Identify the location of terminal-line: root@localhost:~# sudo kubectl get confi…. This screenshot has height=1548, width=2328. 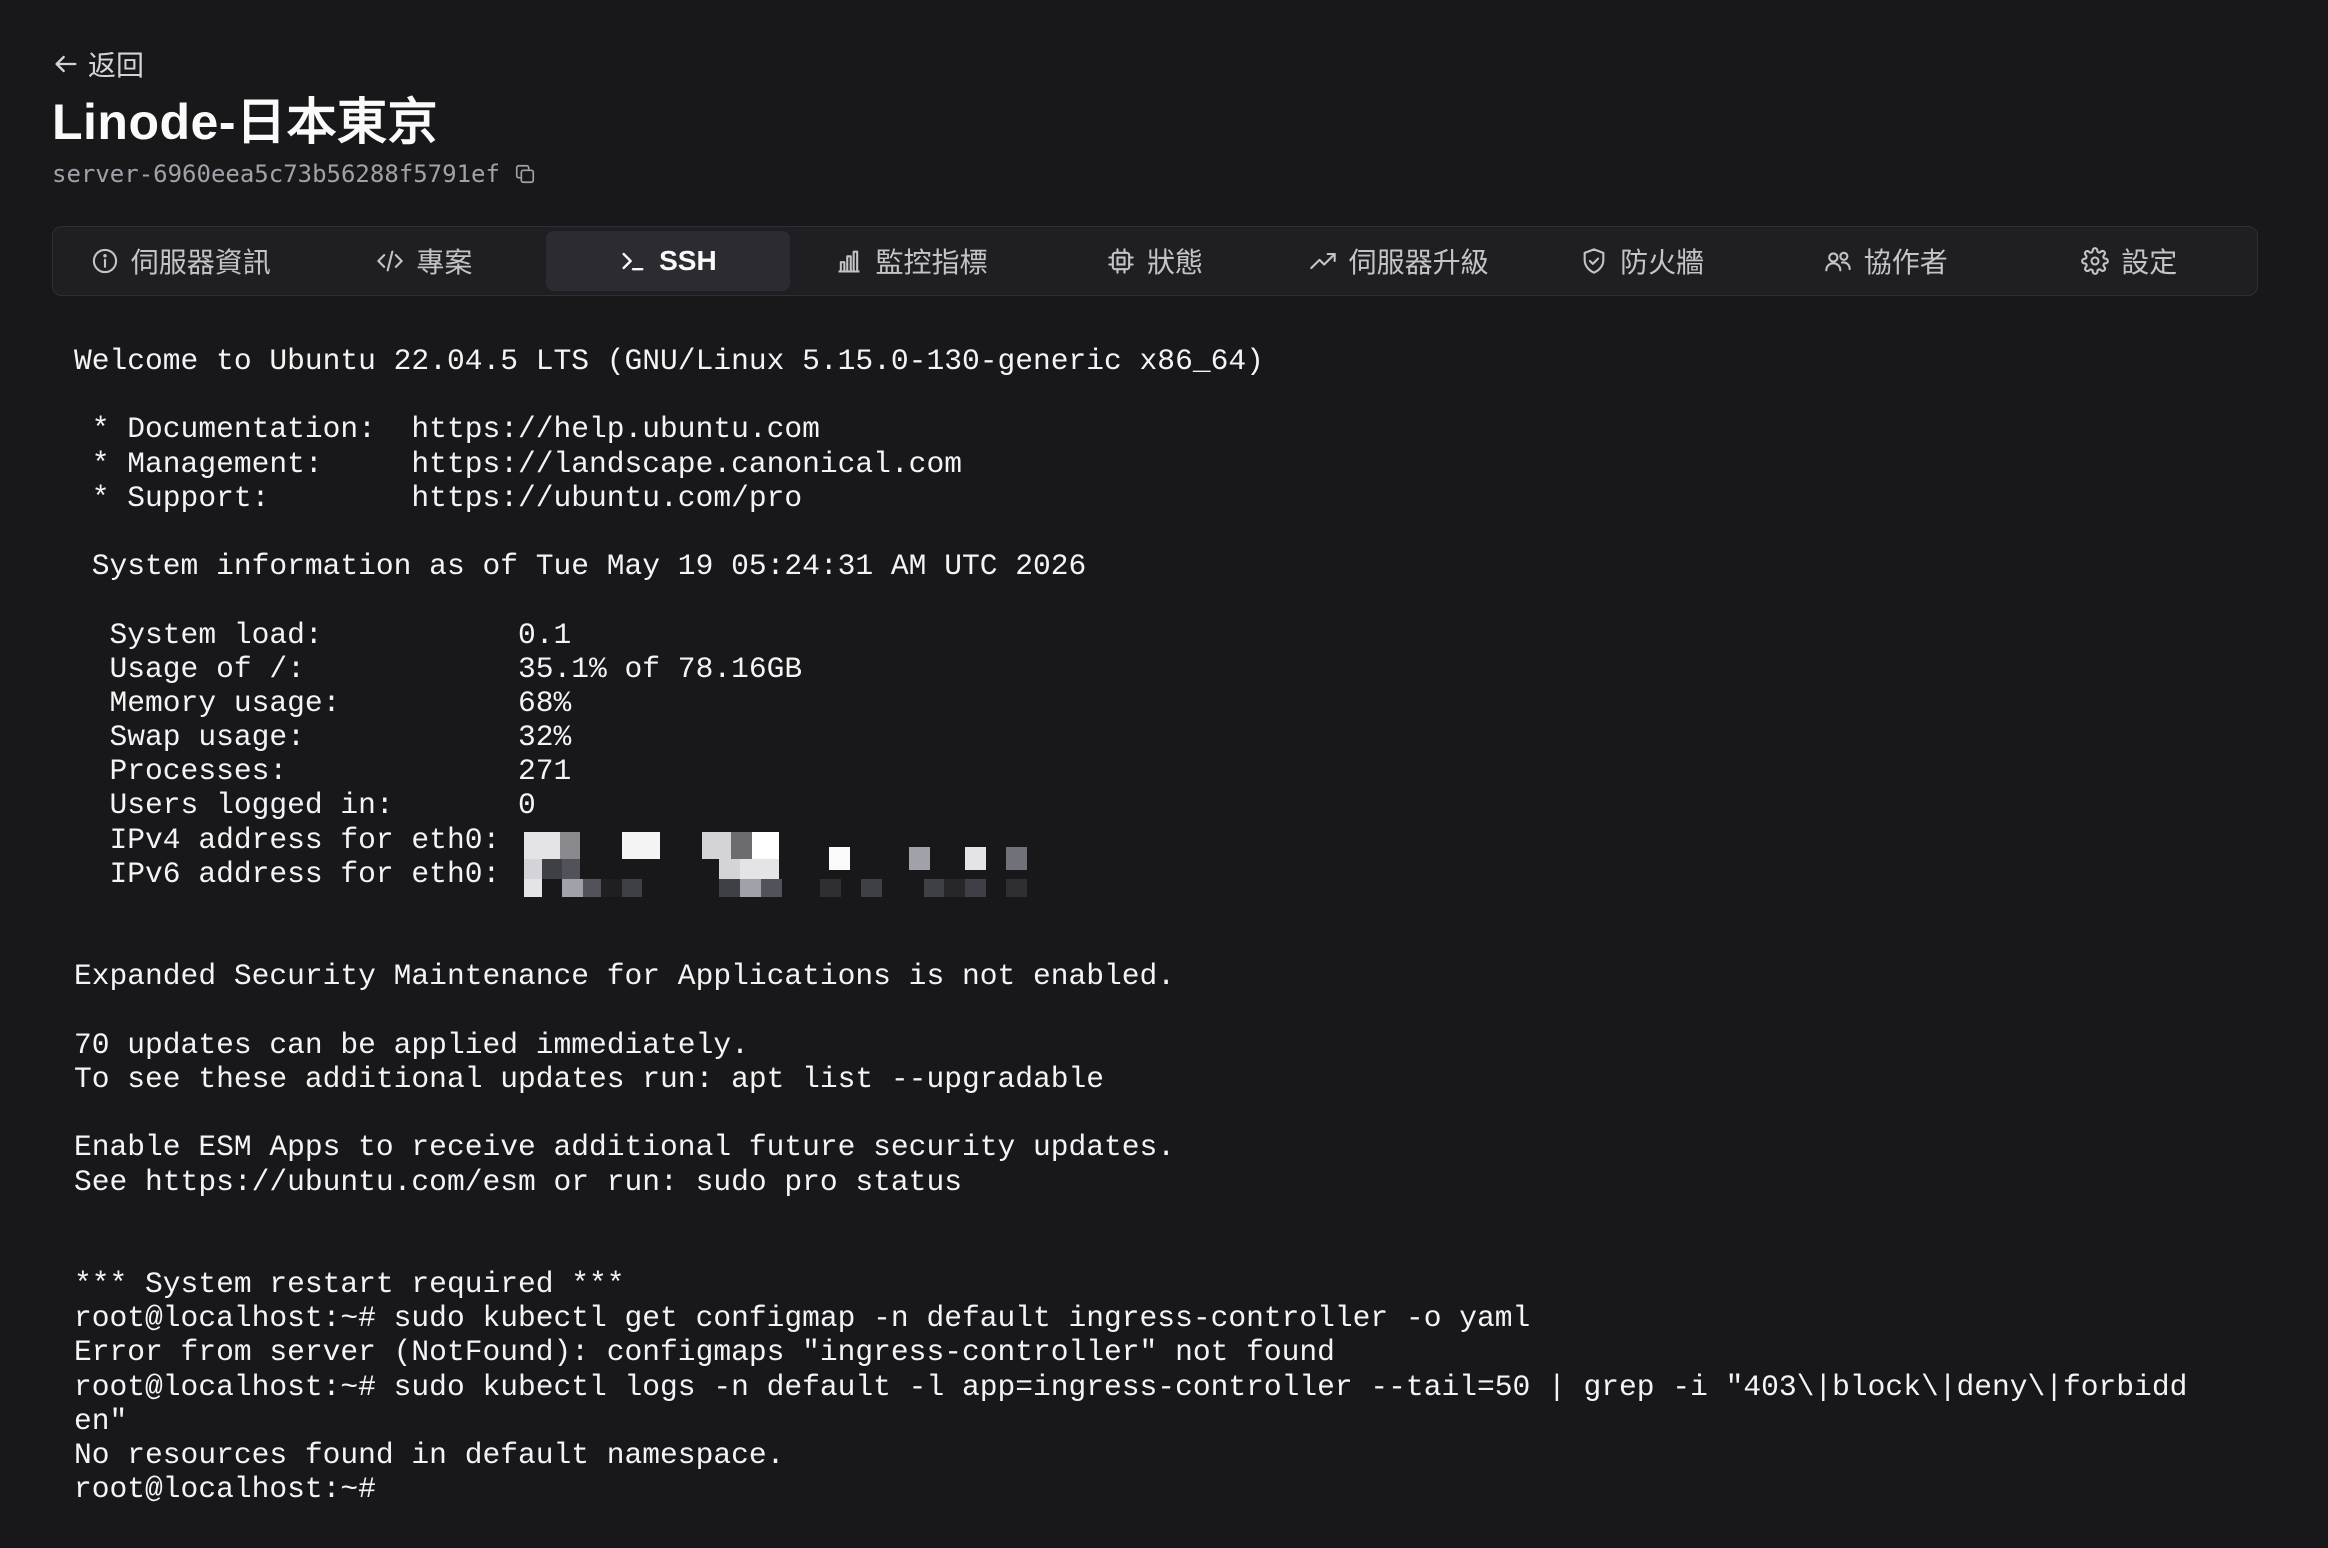
(802, 1318).